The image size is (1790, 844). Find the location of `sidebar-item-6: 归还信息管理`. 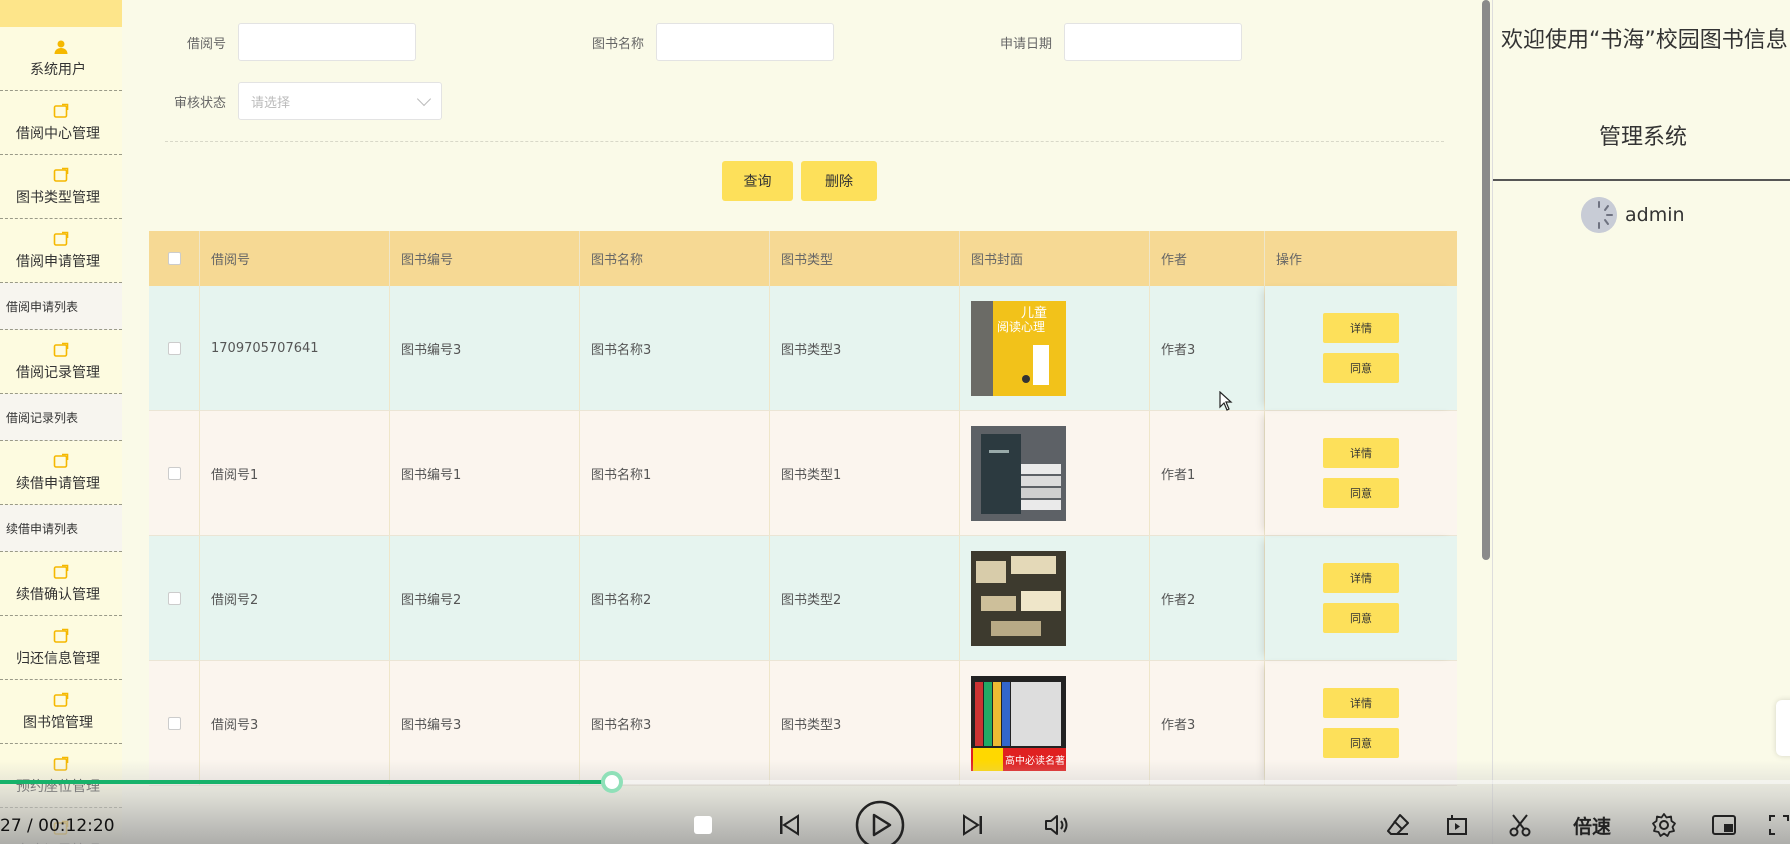

sidebar-item-6: 归还信息管理 is located at coordinates (61, 648).